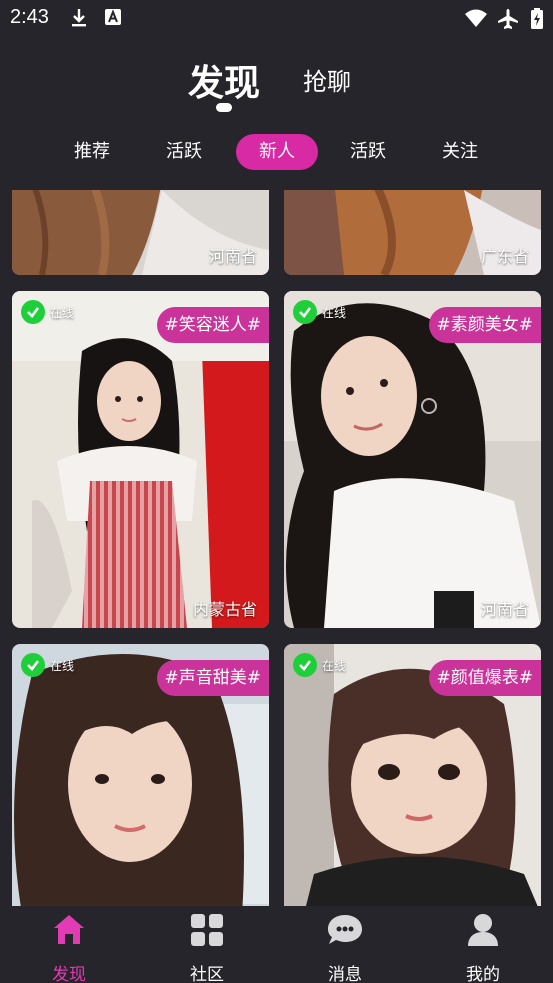 Image resolution: width=553 pixels, height=983 pixels. I want to click on card-tag: #素颜美女#, so click(484, 325).